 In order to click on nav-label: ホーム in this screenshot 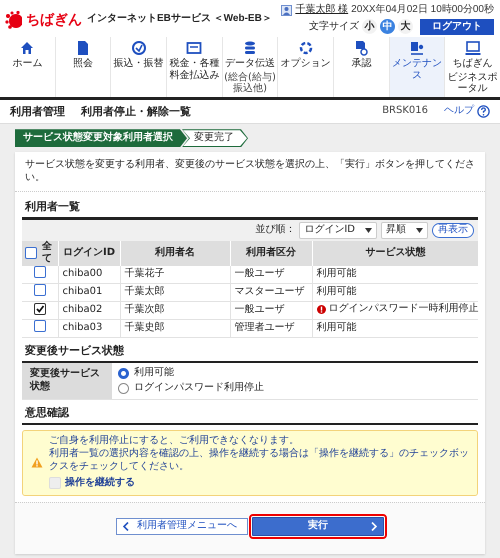, I will do `click(27, 64)`.